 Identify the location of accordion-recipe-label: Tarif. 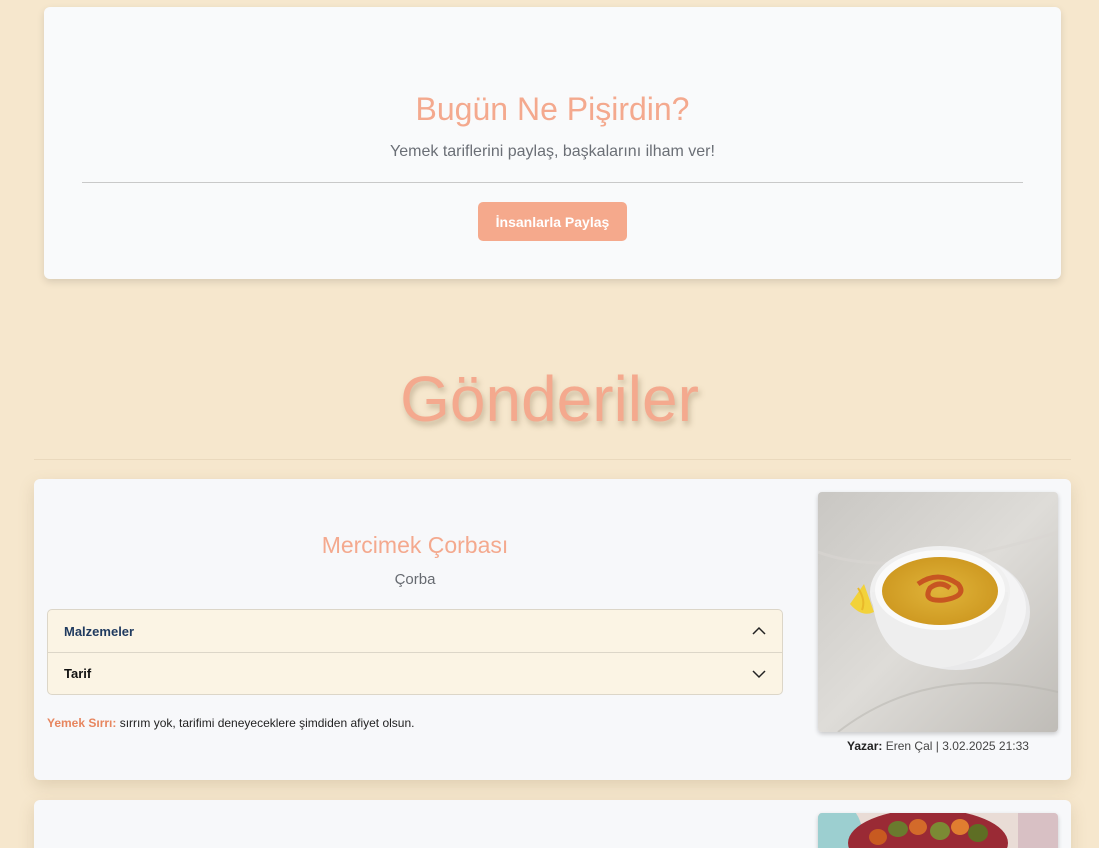
(78, 673).